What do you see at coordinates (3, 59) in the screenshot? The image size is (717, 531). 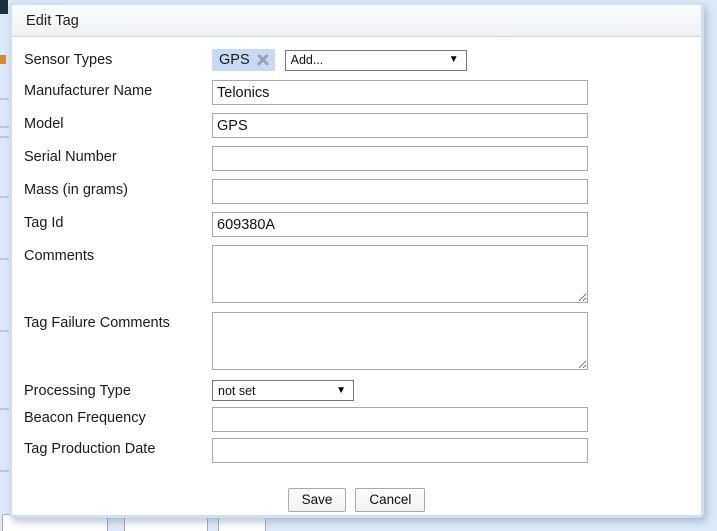 I see `background-accent-marker` at bounding box center [3, 59].